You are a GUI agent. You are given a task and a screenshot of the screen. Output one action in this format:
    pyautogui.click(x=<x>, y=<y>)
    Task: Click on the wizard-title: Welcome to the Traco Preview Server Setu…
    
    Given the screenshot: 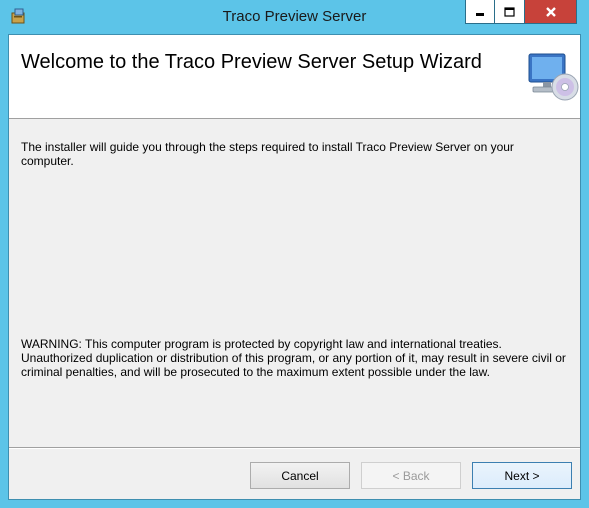 What is the action you would take?
    pyautogui.click(x=251, y=62)
    